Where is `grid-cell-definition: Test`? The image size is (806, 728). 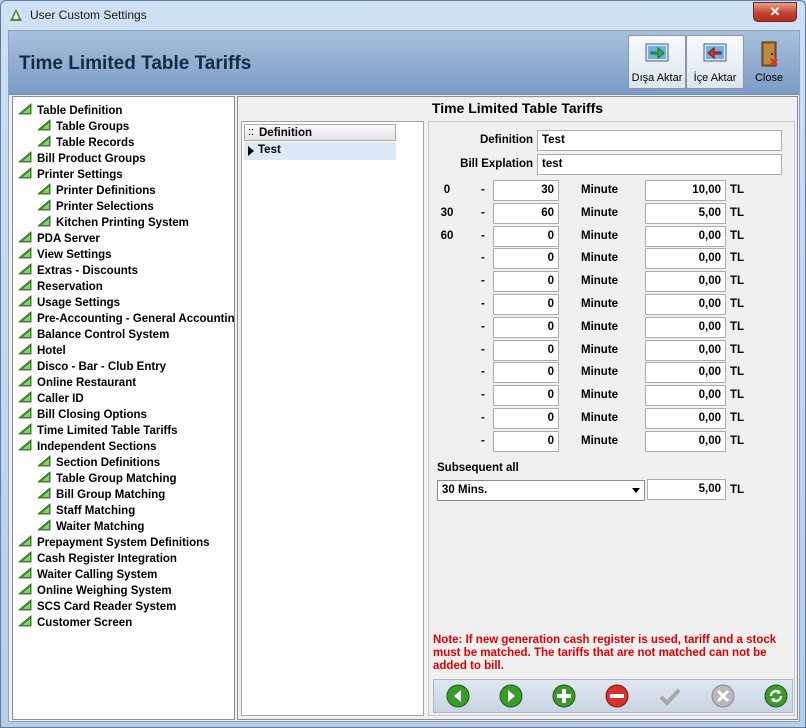 grid-cell-definition: Test is located at coordinates (269, 150).